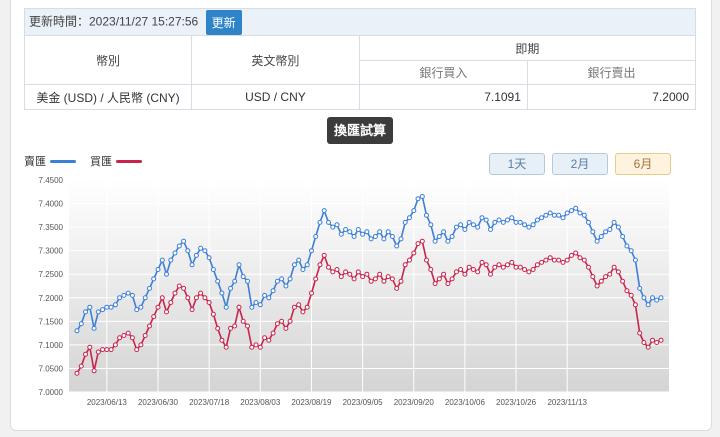 This screenshot has width=720, height=437. Describe the element at coordinates (51, 368) in the screenshot. I see `y-tick-label: 7.0500` at that location.